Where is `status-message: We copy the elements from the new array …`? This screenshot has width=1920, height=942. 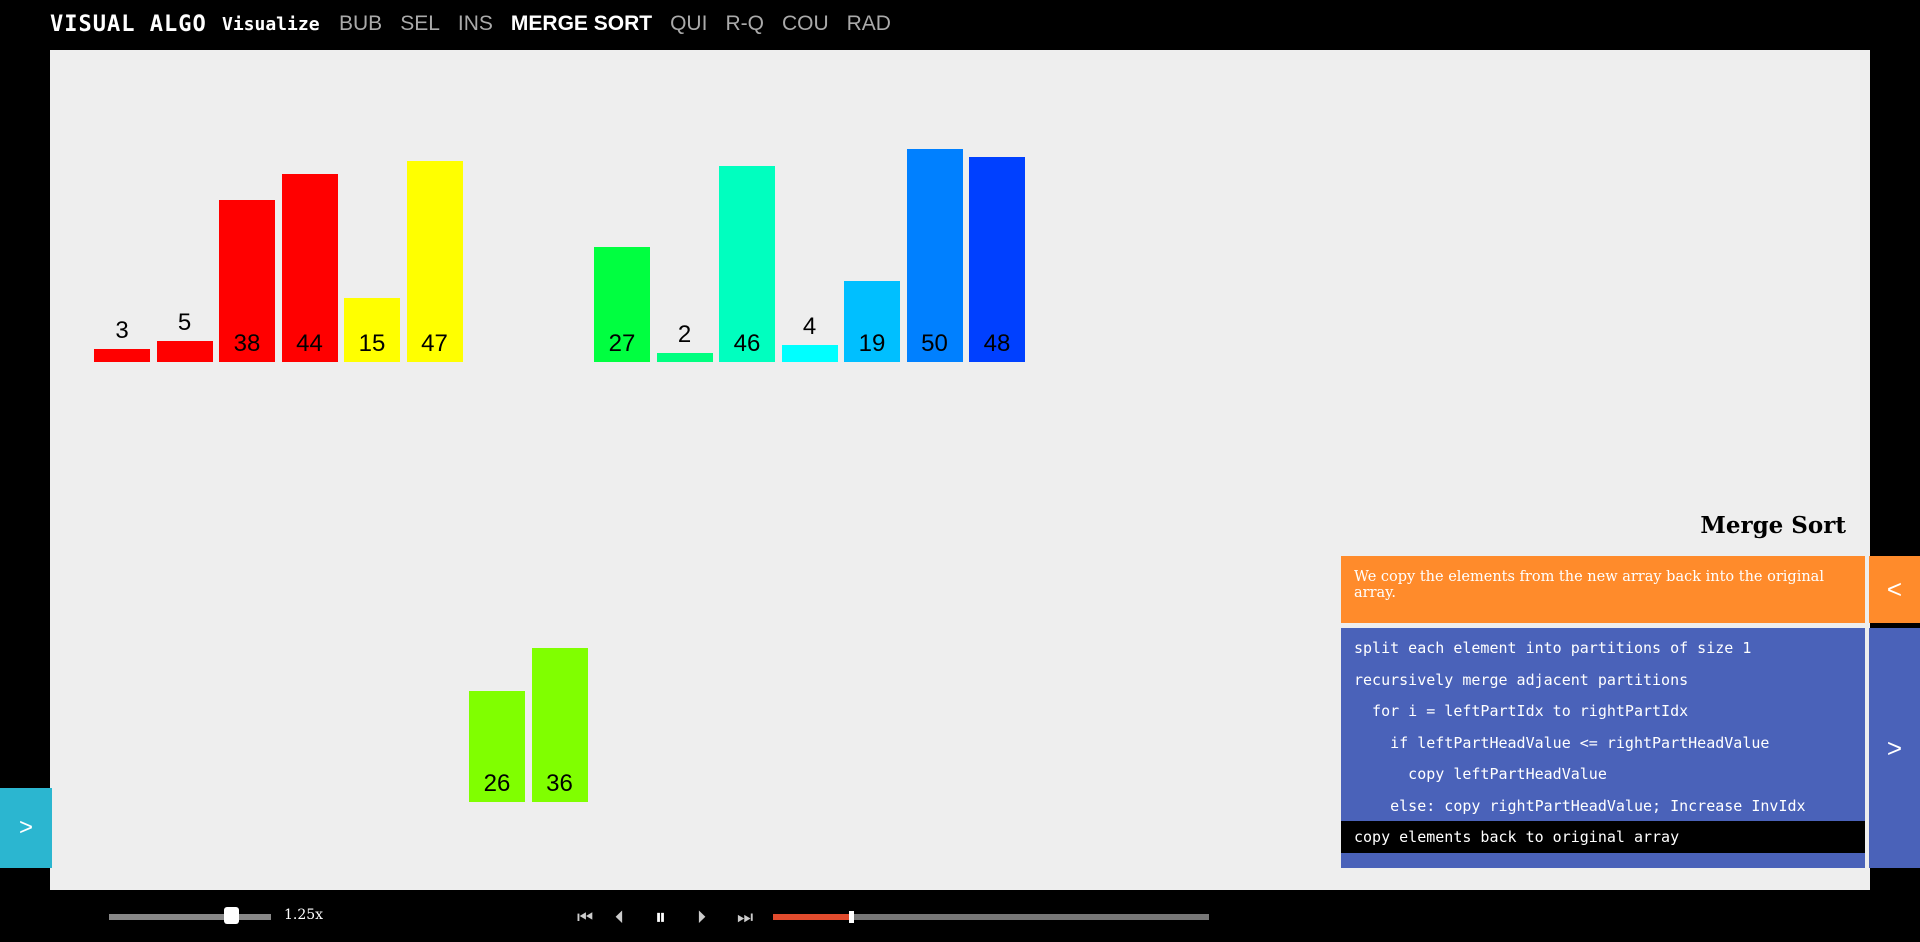
status-message: We copy the elements from the new array … is located at coordinates (1603, 589).